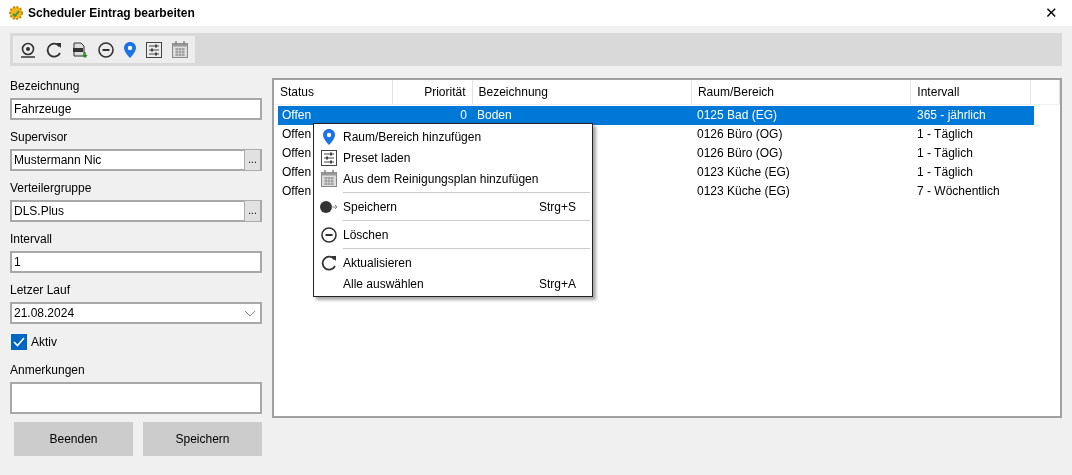  I want to click on menu-item: Raum/Bereich hinzufügen, so click(453, 136).